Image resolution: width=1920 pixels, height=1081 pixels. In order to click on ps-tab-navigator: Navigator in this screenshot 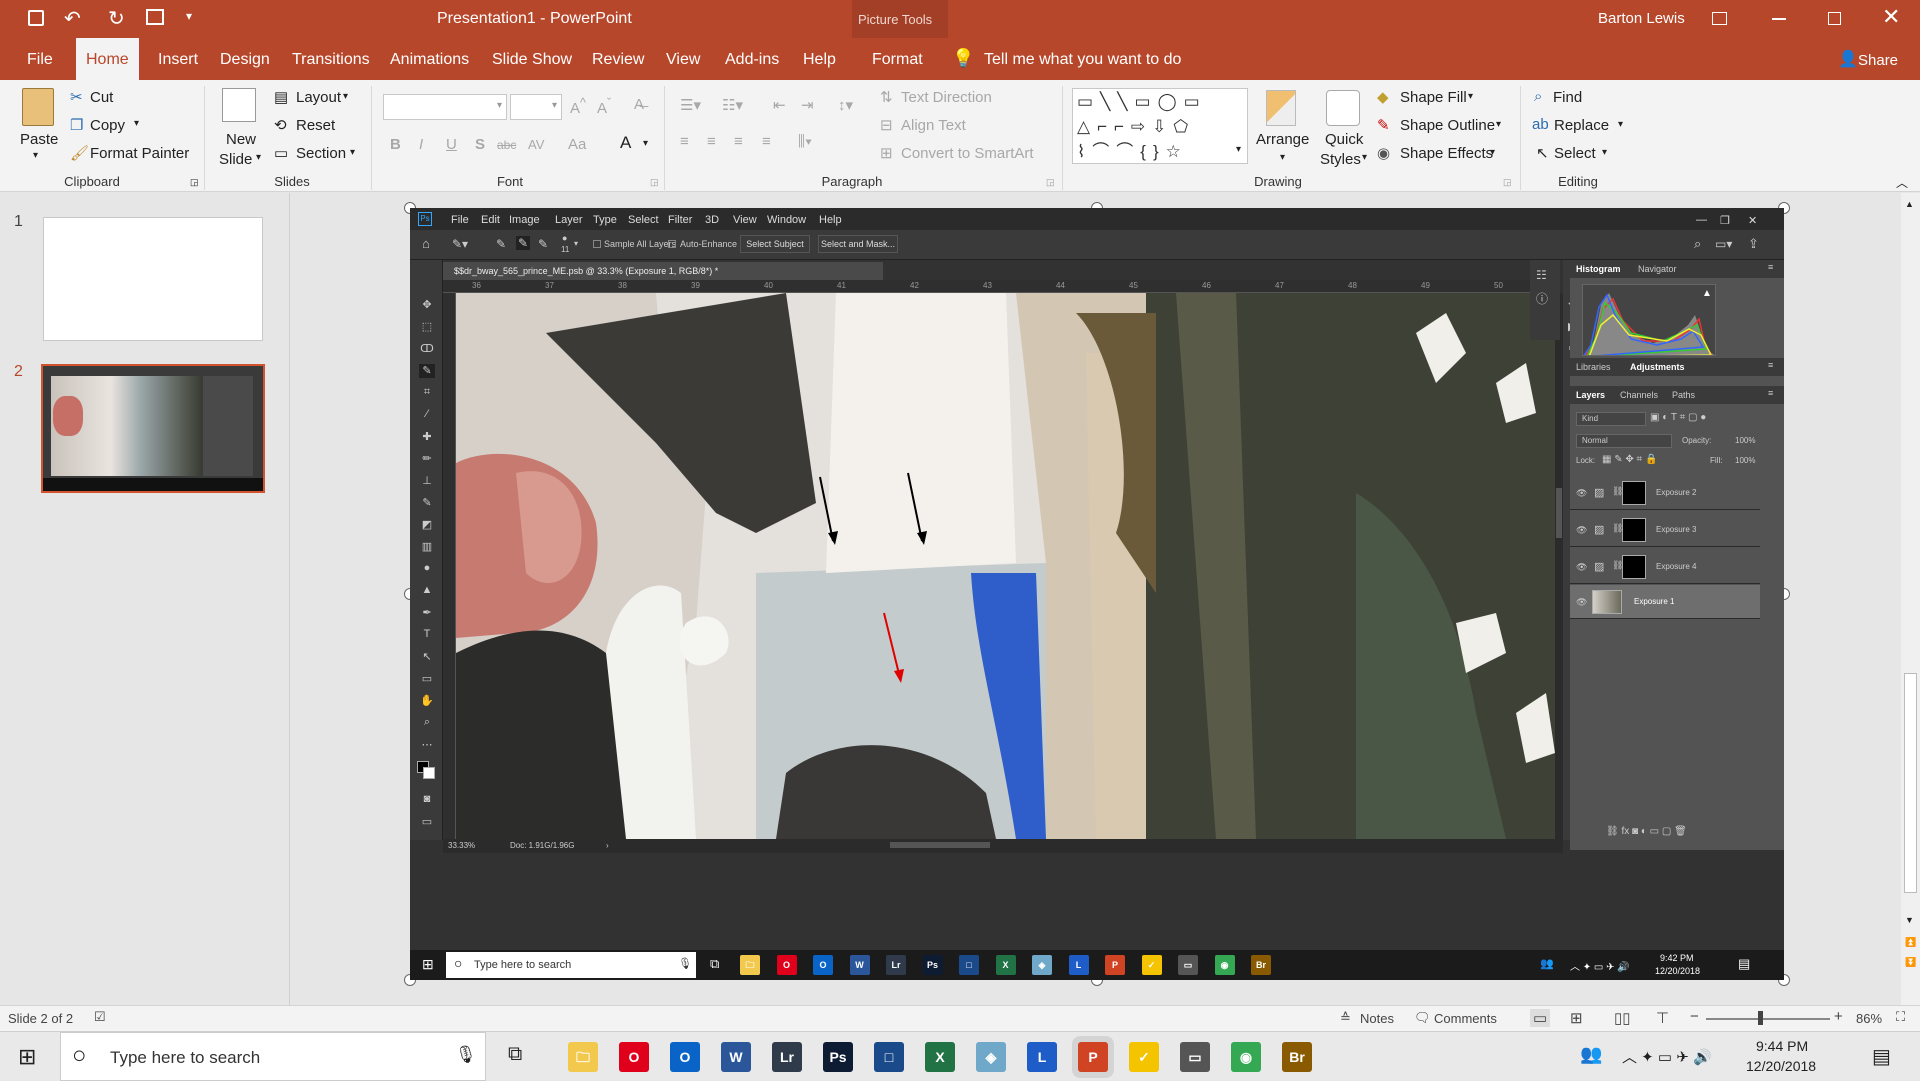, I will do `click(1657, 269)`.